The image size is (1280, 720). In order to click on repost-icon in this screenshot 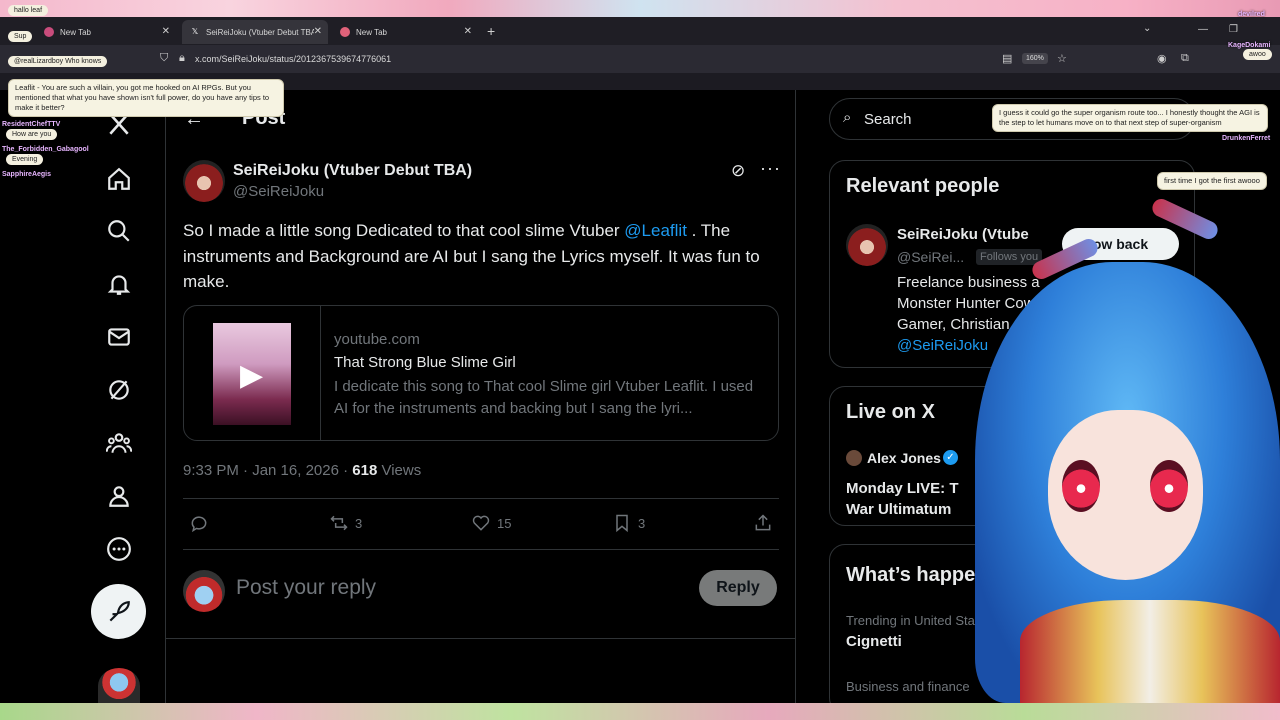, I will do `click(339, 523)`.